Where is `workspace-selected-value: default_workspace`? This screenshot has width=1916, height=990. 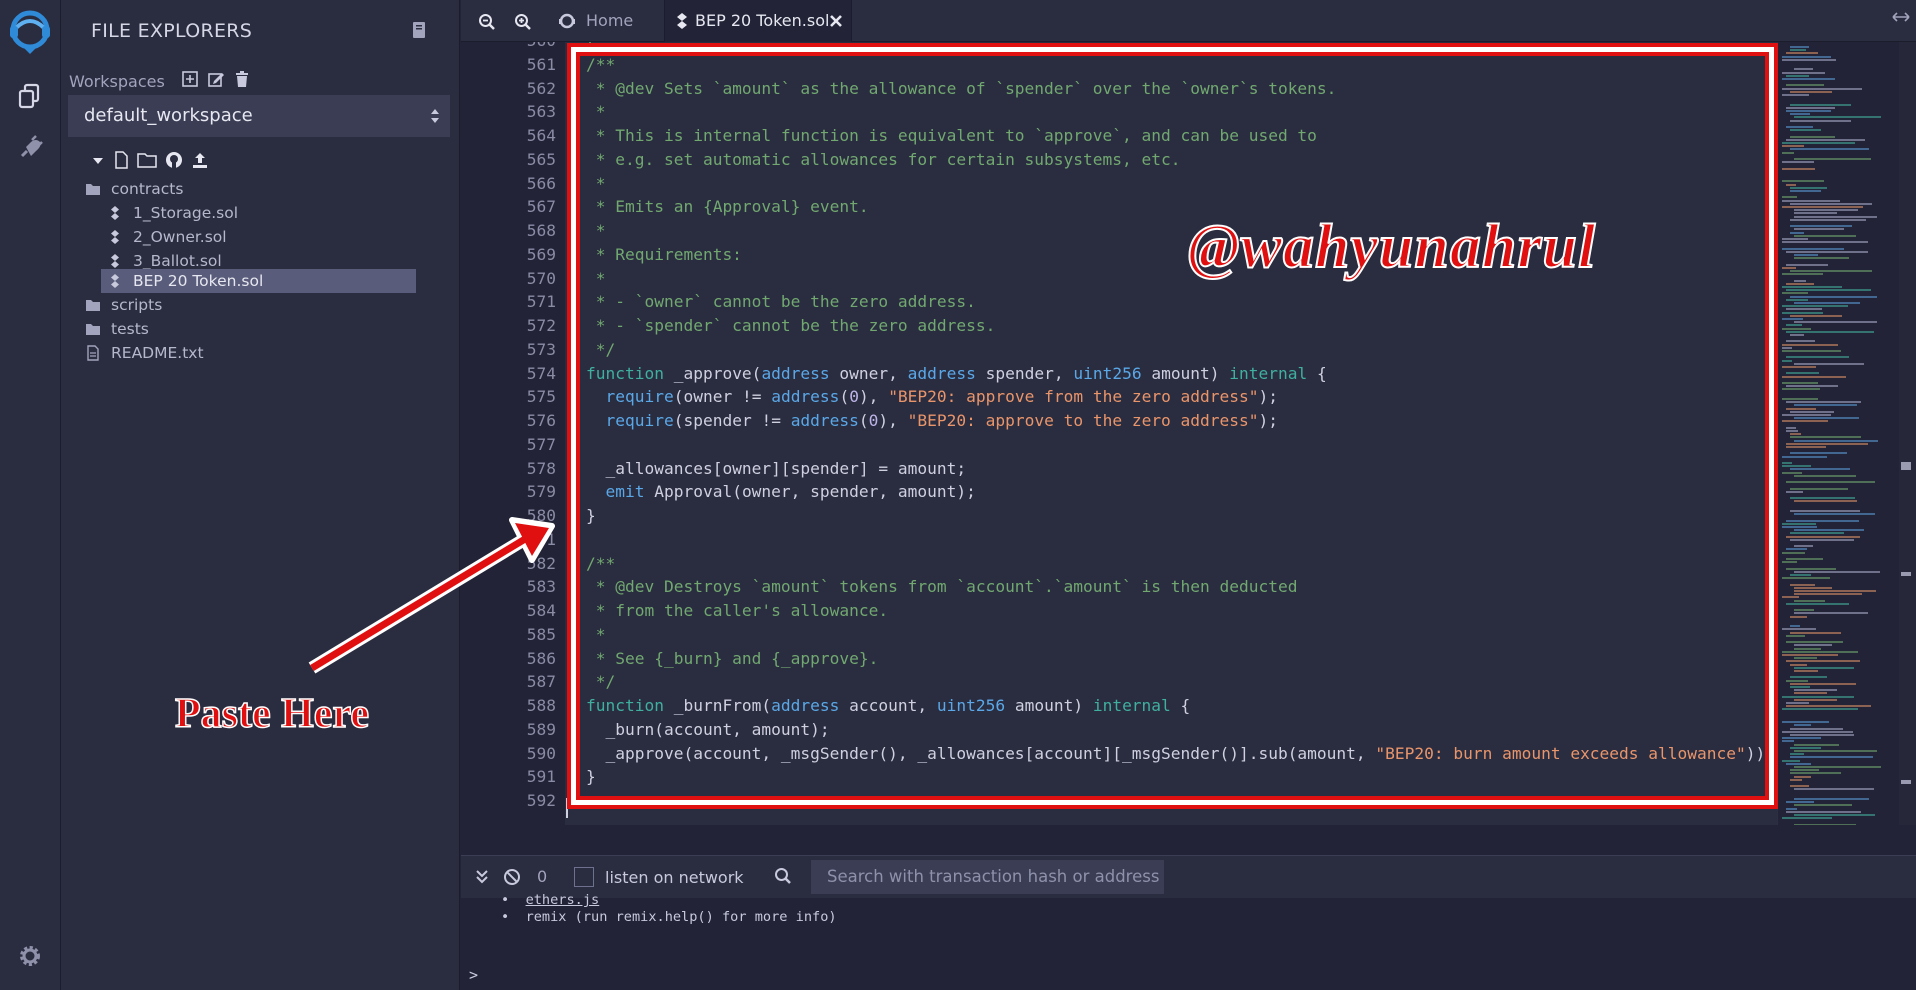 workspace-selected-value: default_workspace is located at coordinates (168, 115).